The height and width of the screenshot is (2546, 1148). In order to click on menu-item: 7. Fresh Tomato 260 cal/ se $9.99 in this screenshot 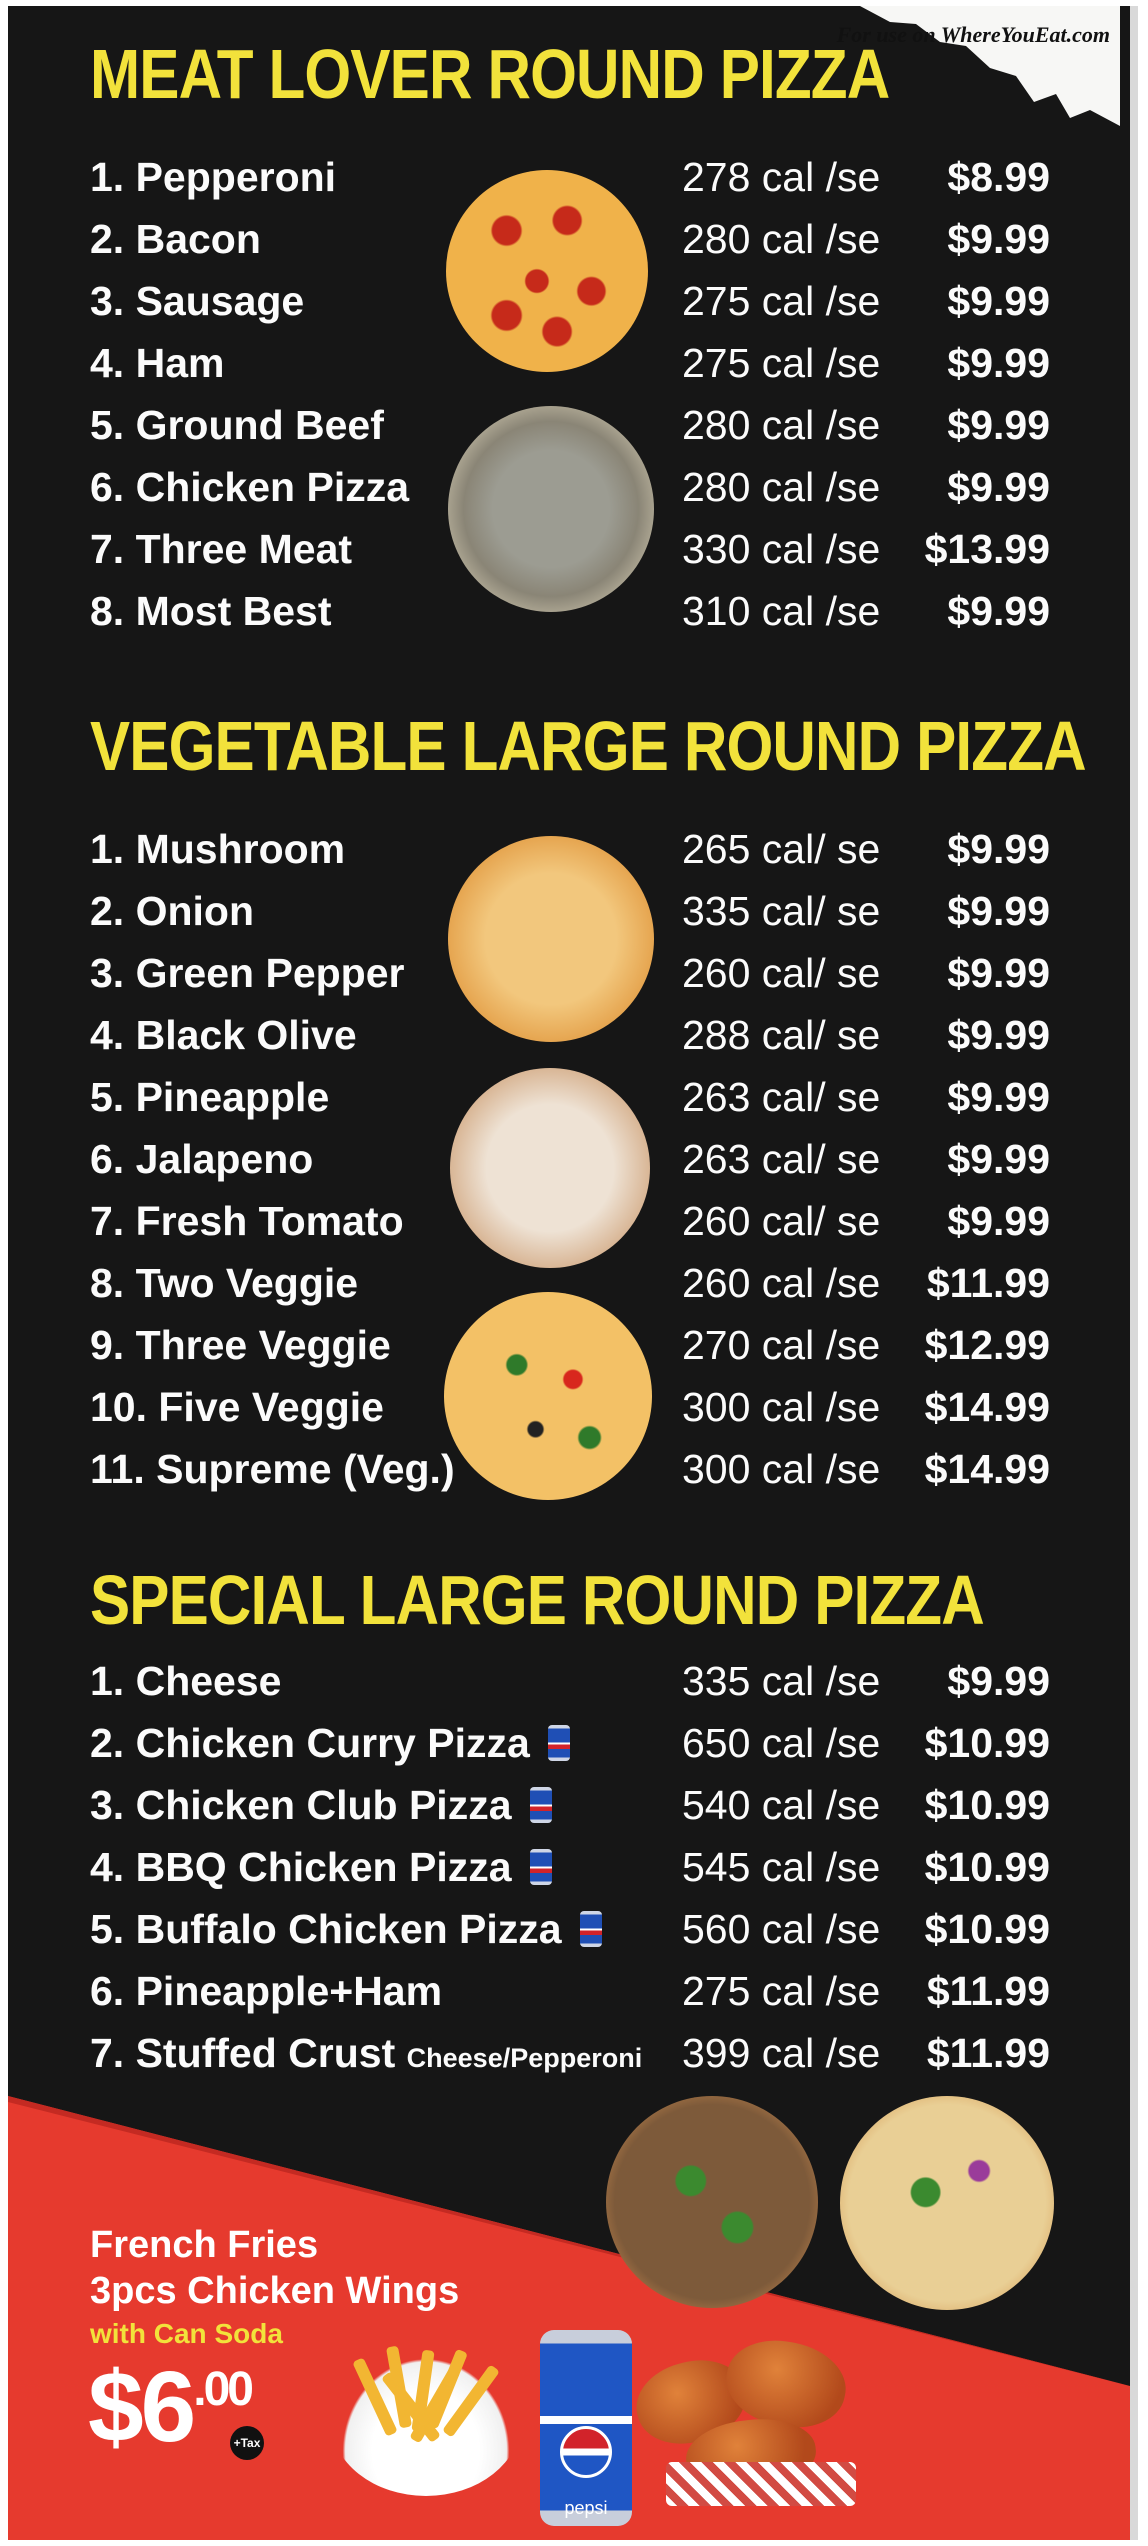, I will do `click(570, 1221)`.